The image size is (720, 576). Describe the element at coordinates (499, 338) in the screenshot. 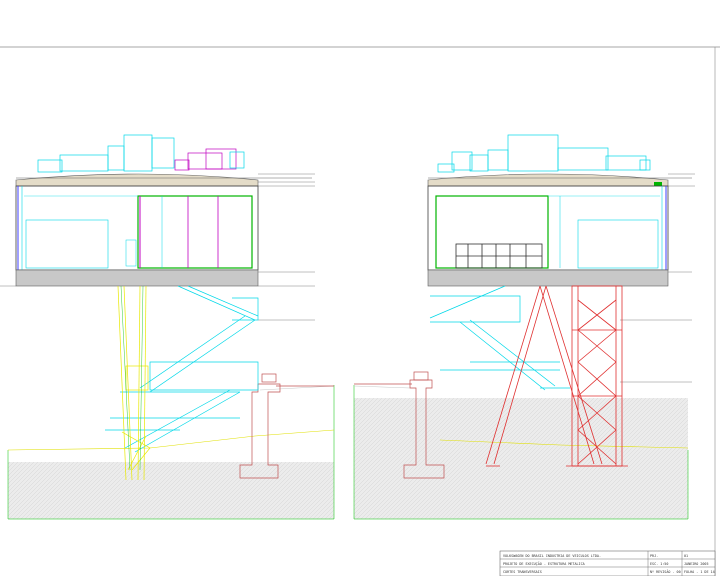

I see `staircase-right` at that location.